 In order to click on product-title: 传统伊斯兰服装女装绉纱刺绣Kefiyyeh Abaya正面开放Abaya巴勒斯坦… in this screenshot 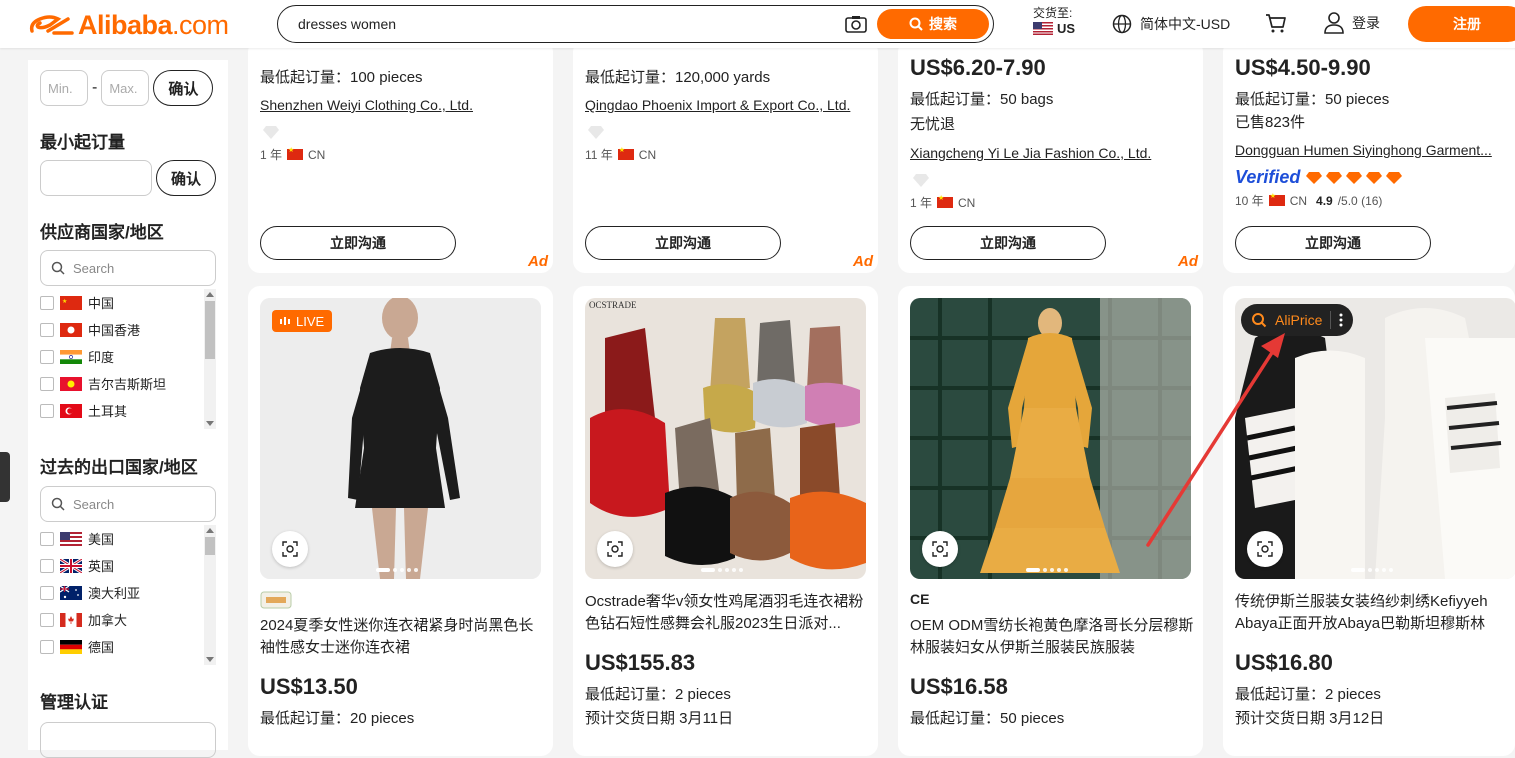, I will do `click(1372, 613)`.